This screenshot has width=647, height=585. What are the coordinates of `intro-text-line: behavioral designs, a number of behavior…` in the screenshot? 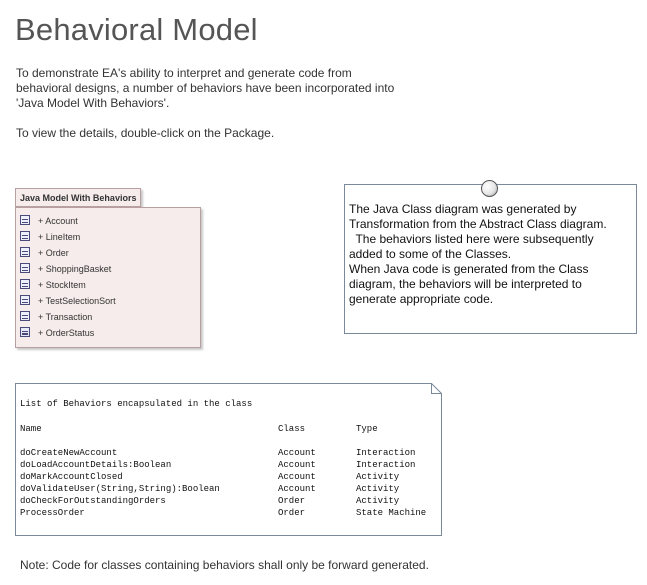 It's located at (205, 88).